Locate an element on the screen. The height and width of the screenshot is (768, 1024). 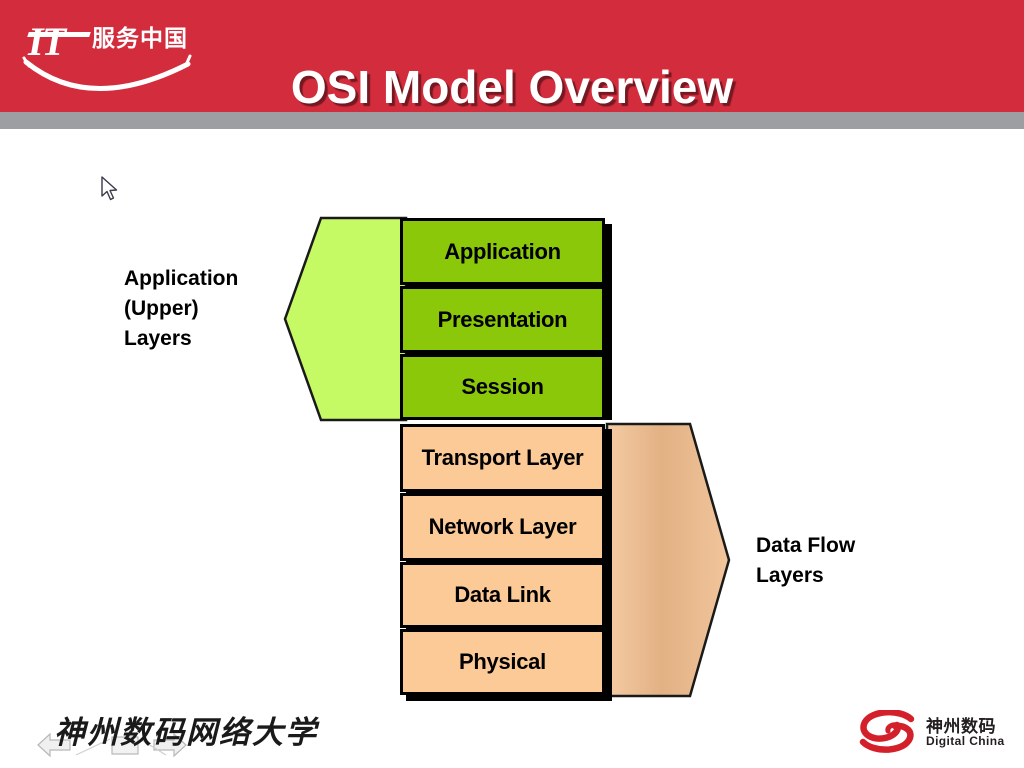
layer-box-network: Network Layer is located at coordinates (502, 527).